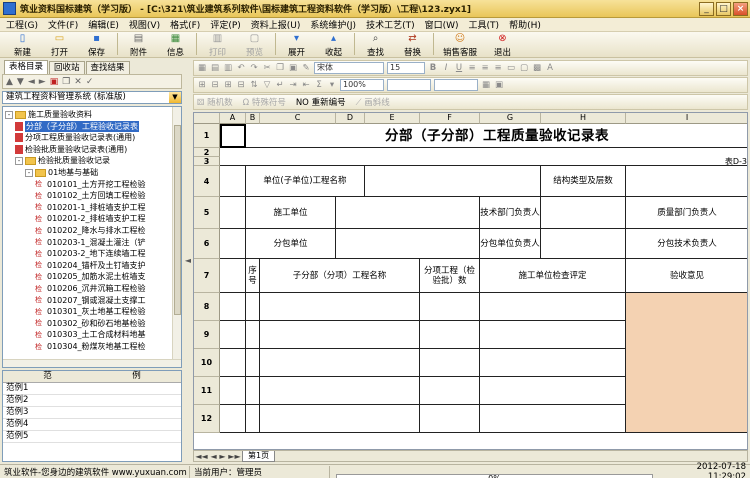  Describe the element at coordinates (456, 85) in the screenshot. I see `border-style-select` at that location.